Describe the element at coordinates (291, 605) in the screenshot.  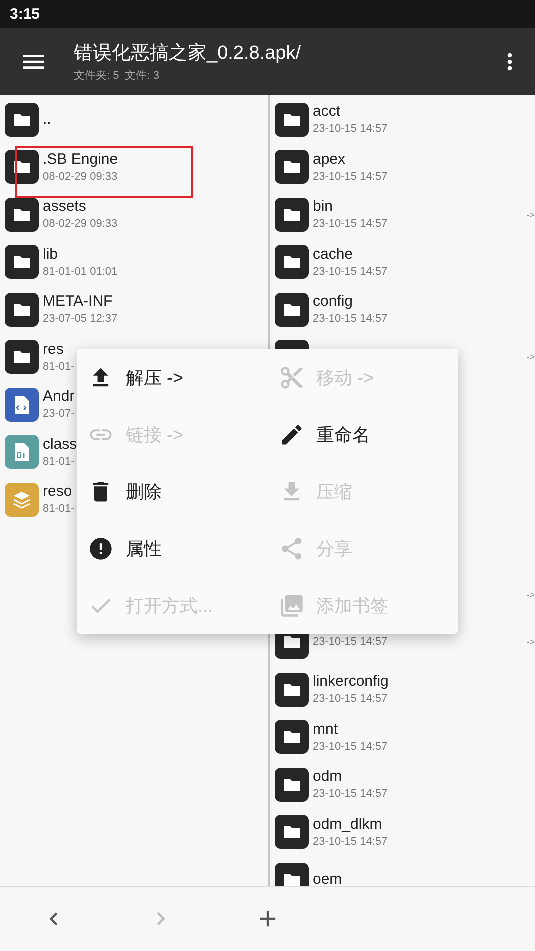
I see `bookmark-icon` at that location.